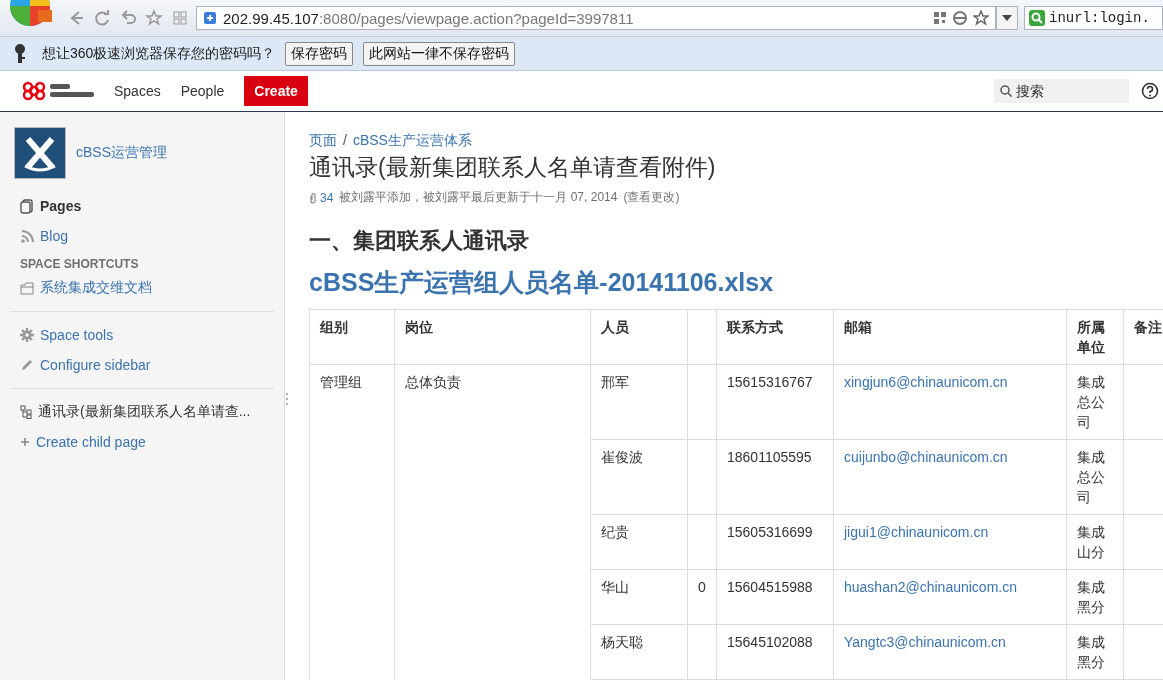 This screenshot has height=680, width=1163. I want to click on table-cell: 华山, so click(639, 597).